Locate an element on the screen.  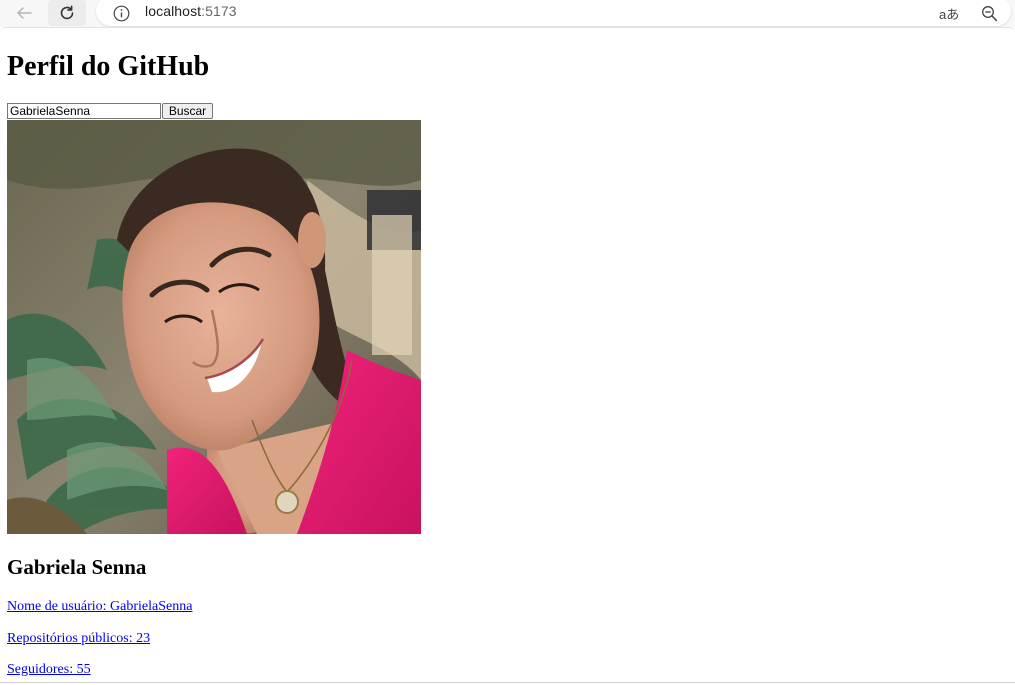
reload-button is located at coordinates (67, 13).